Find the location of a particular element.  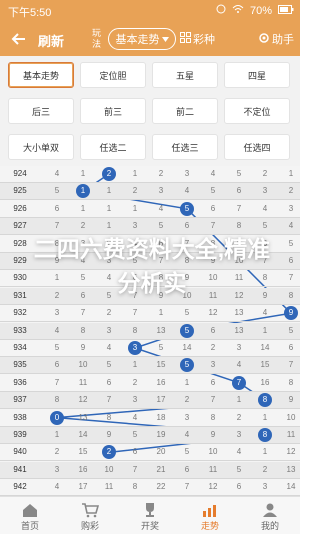

table-row: 942 4 17 11 8 22 7 12 6 3 14 is located at coordinates (150, 487).